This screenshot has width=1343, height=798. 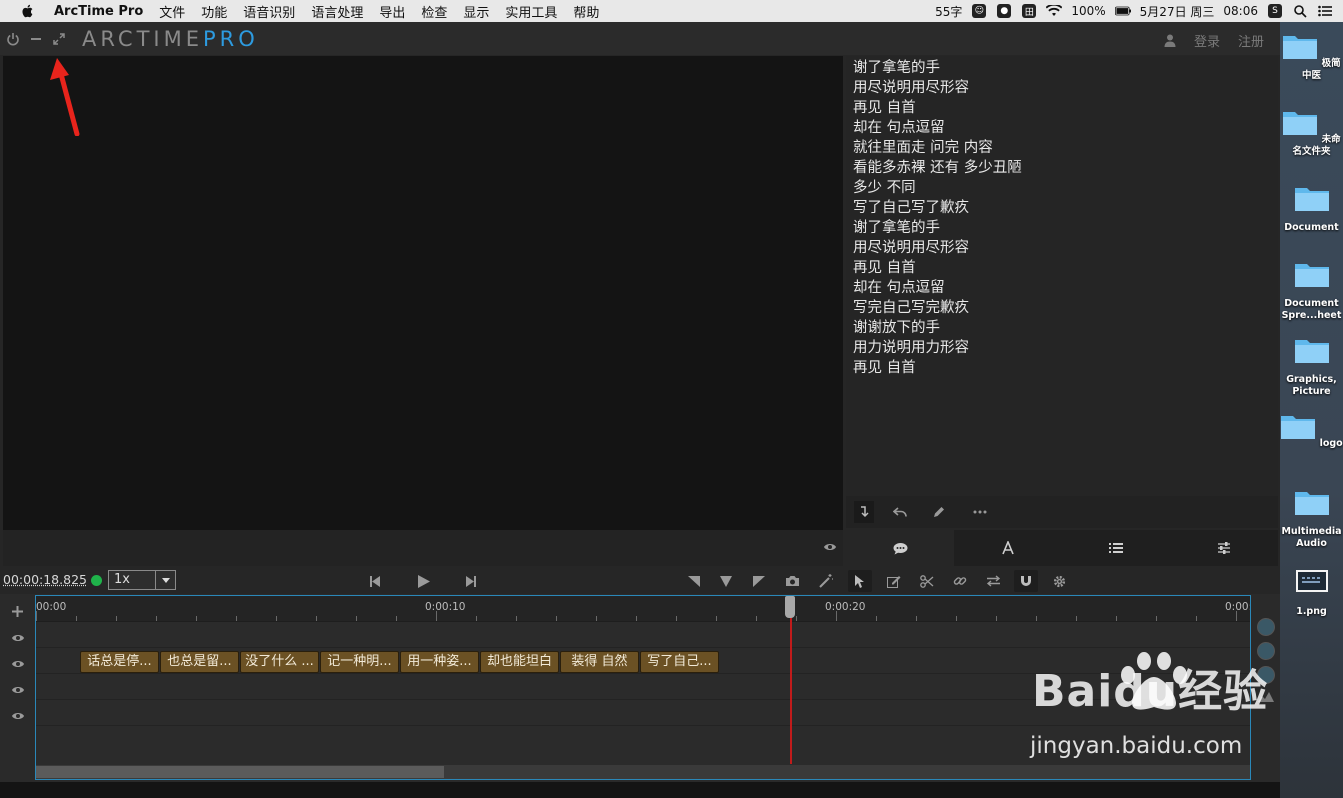 I want to click on undo-icon, so click(x=900, y=512).